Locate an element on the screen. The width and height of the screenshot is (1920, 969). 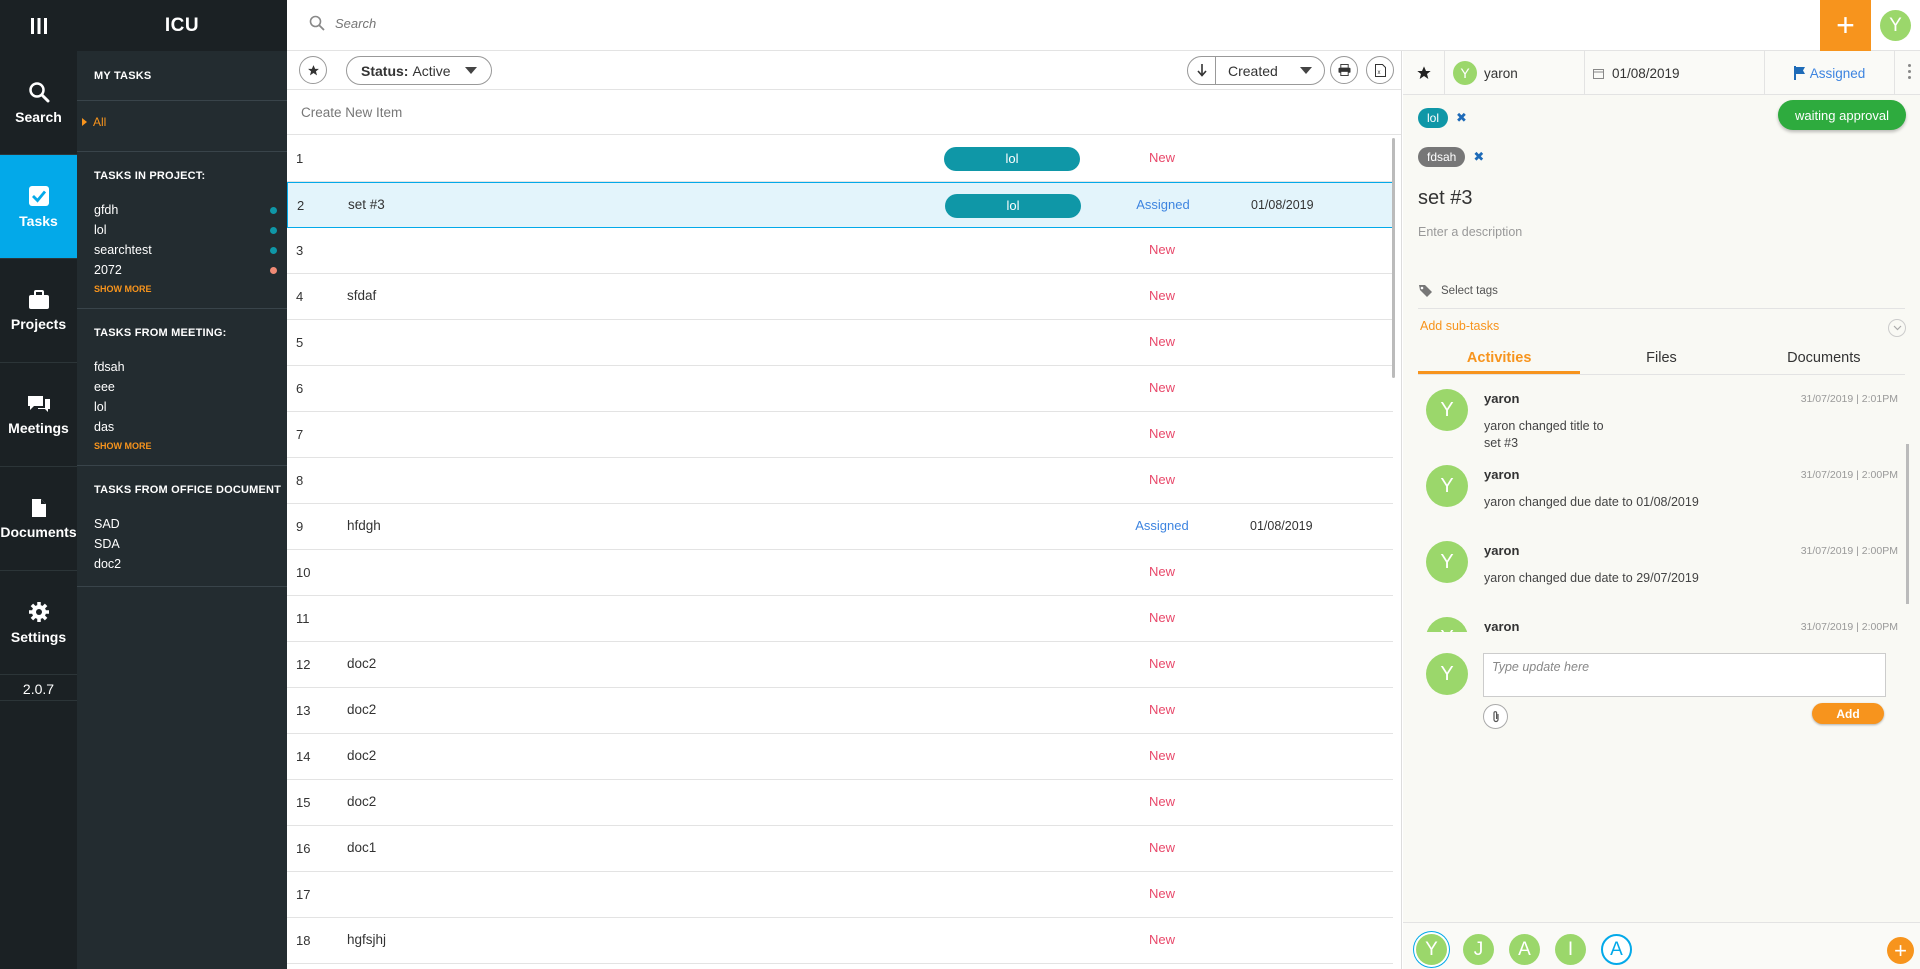
search-input is located at coordinates (635, 23).